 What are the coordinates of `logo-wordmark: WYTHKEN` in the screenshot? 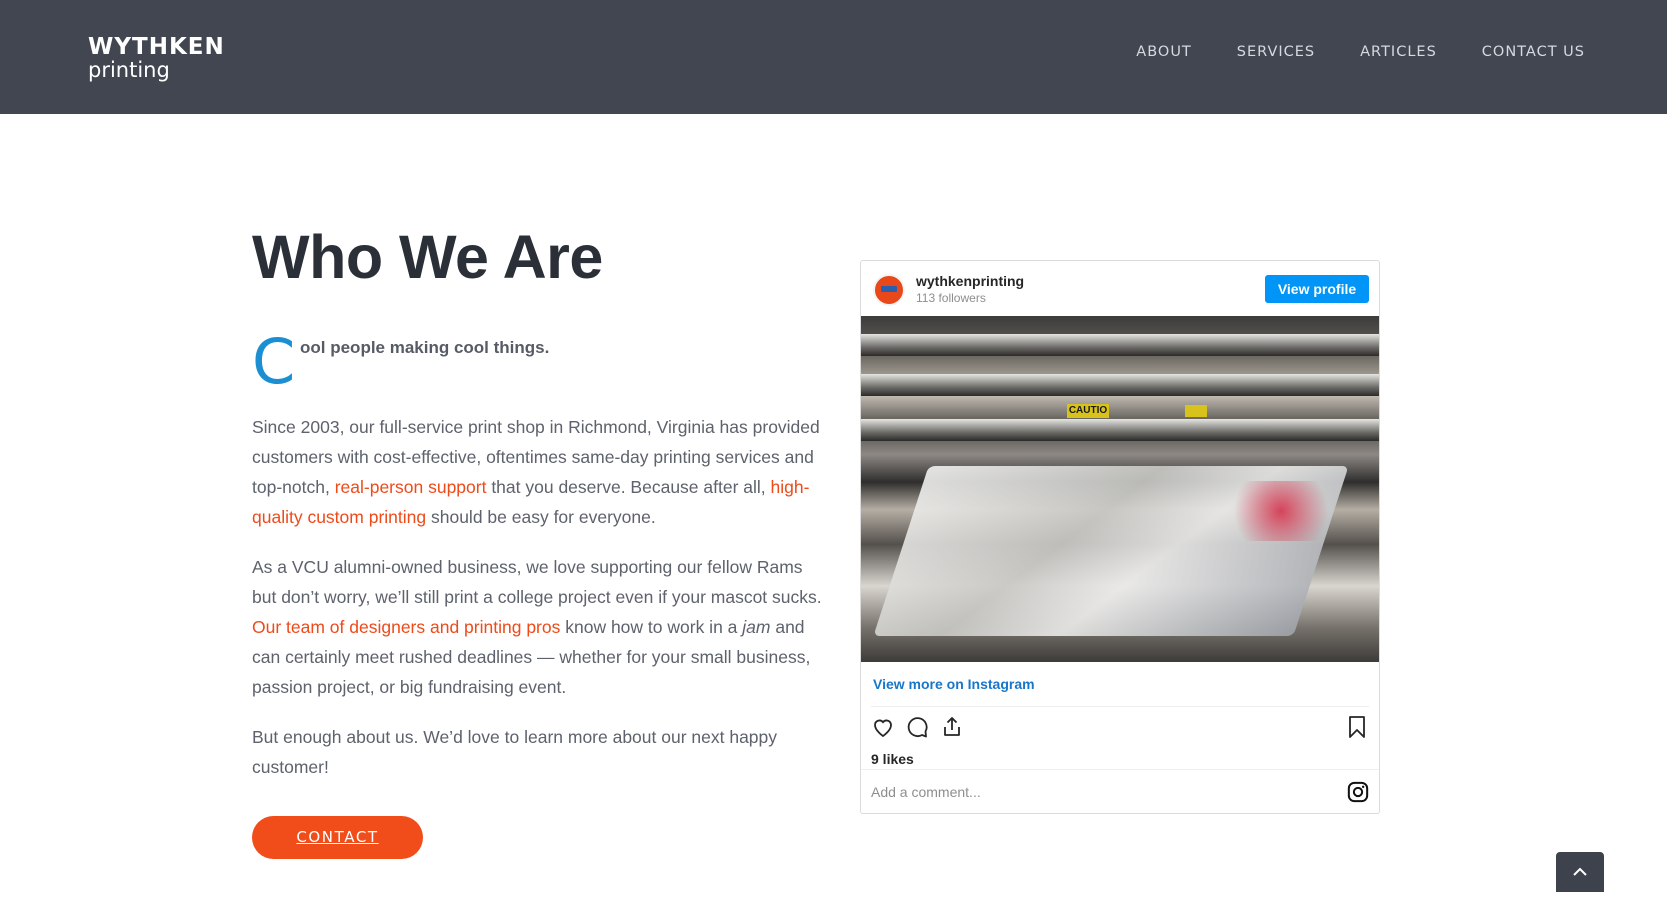 It's located at (156, 47).